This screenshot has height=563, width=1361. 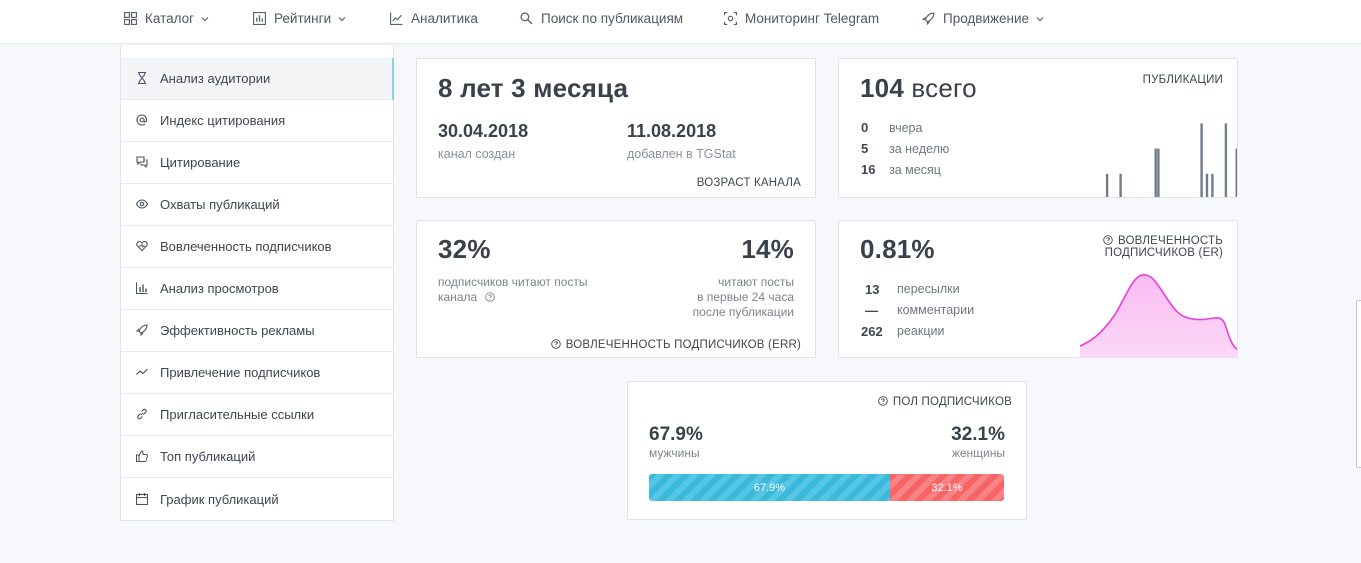 I want to click on err-readers-label-2-text: канала, so click(x=458, y=297).